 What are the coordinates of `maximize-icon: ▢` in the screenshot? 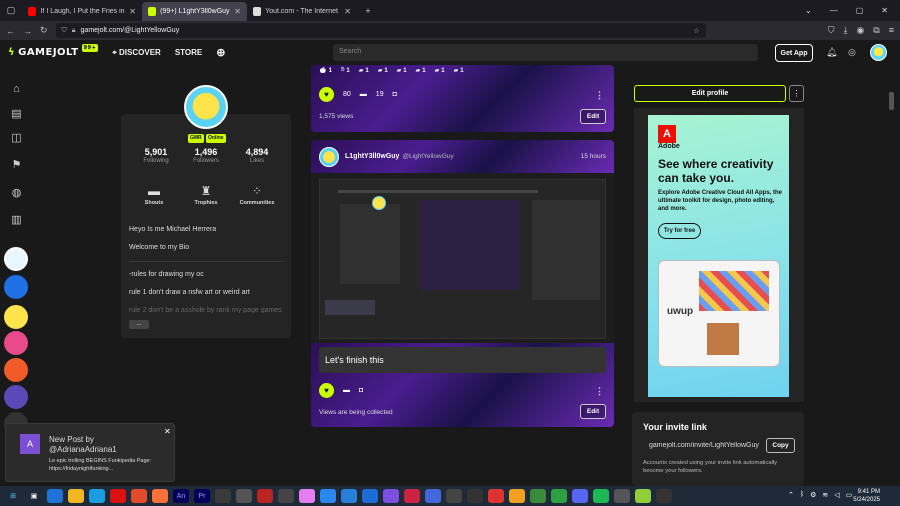 It's located at (860, 10).